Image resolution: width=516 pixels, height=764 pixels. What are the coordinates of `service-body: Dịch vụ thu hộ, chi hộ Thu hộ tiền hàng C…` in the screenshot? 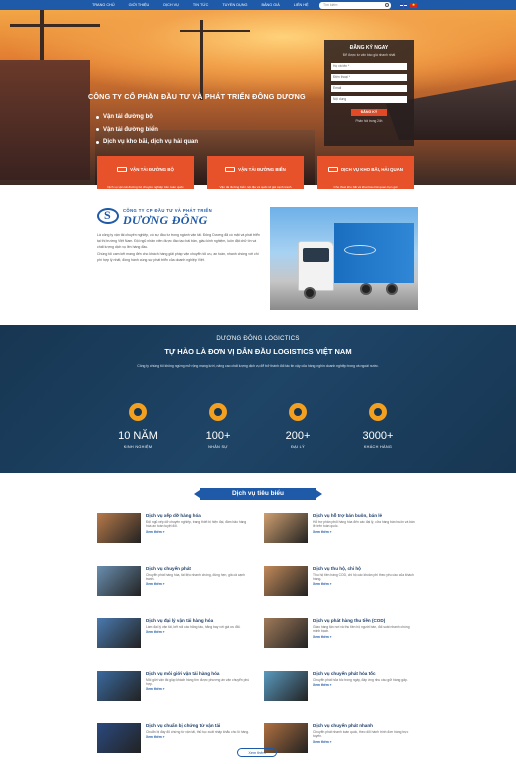 It's located at (365, 586).